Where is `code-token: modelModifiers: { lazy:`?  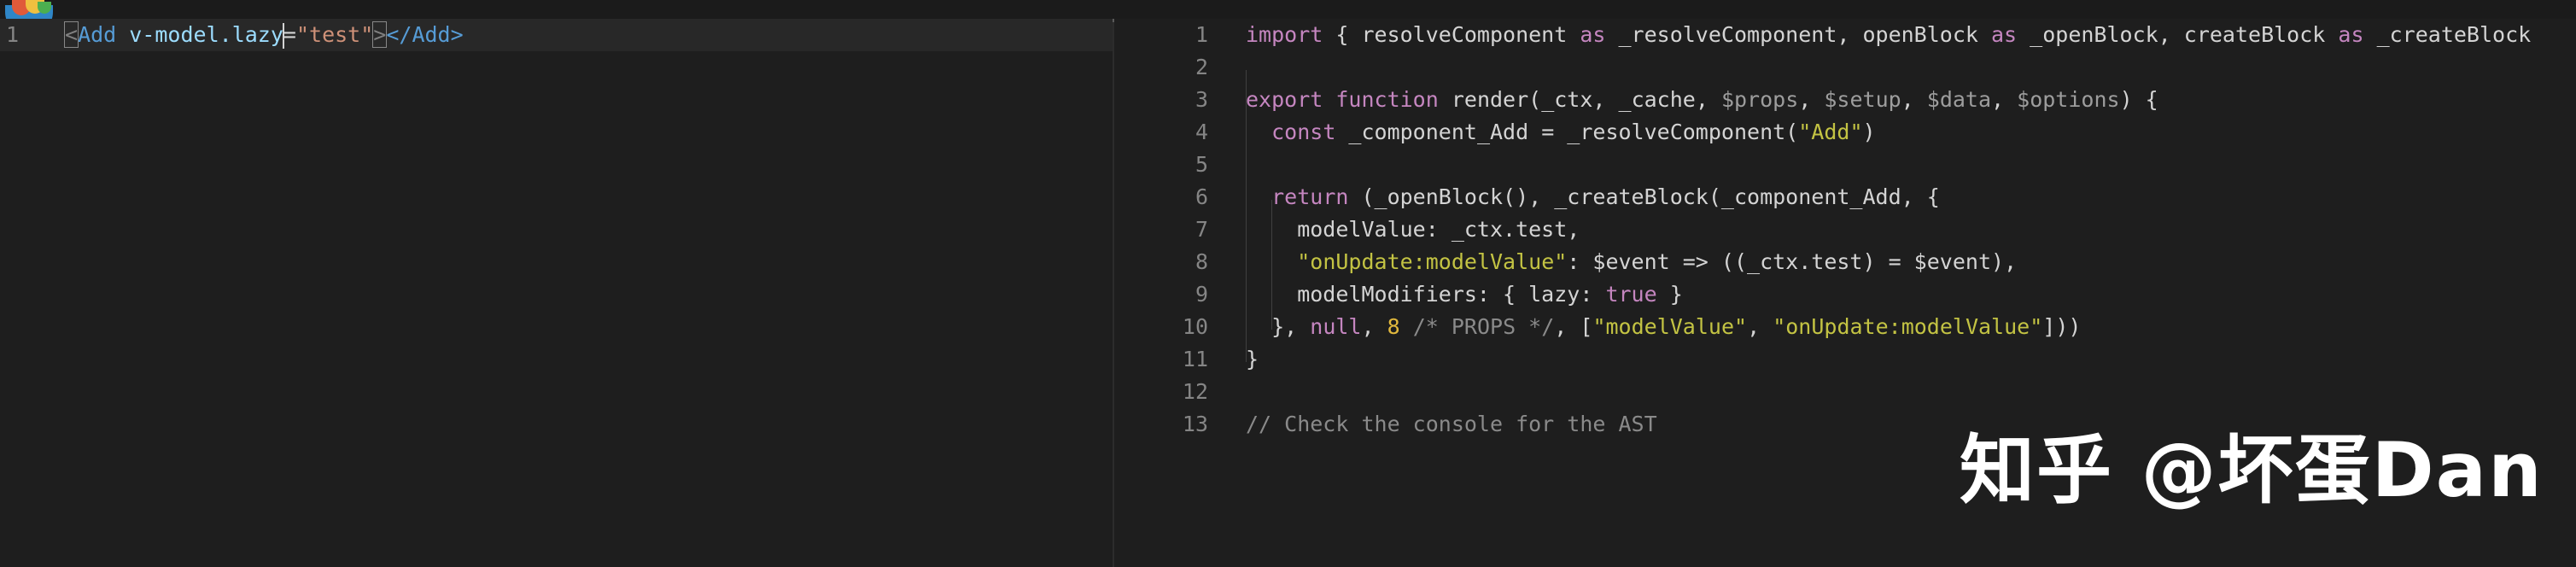
code-token: modelModifiers: { lazy: is located at coordinates (1426, 294).